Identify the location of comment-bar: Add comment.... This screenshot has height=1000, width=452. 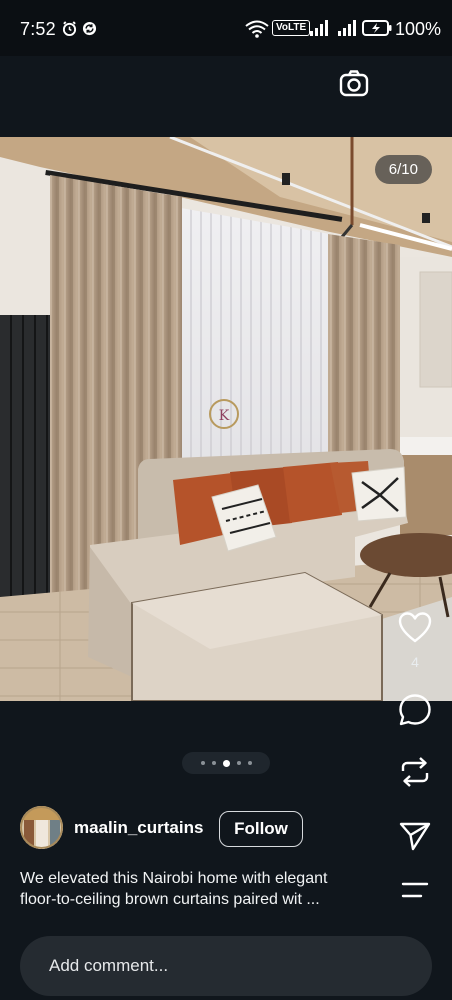
(226, 966).